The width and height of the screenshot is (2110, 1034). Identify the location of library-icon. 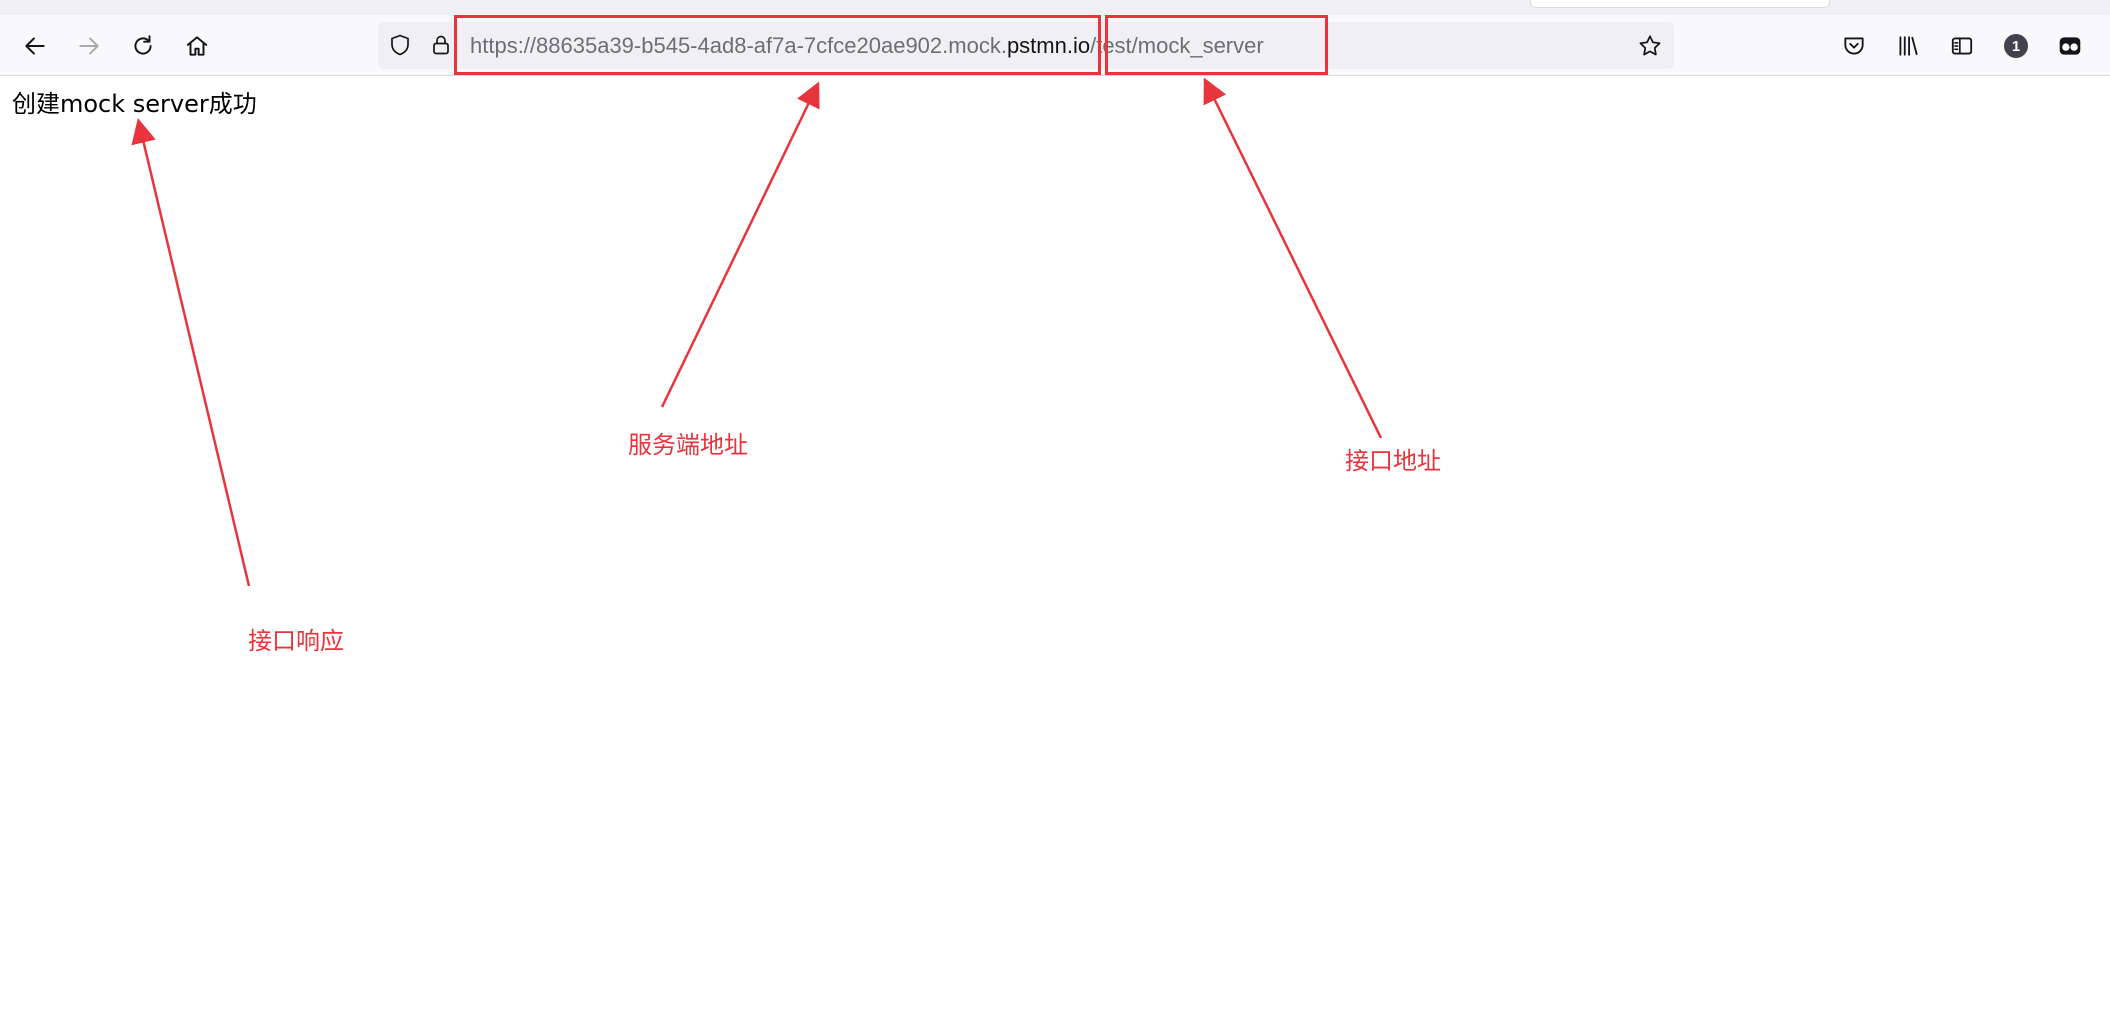
(1908, 46).